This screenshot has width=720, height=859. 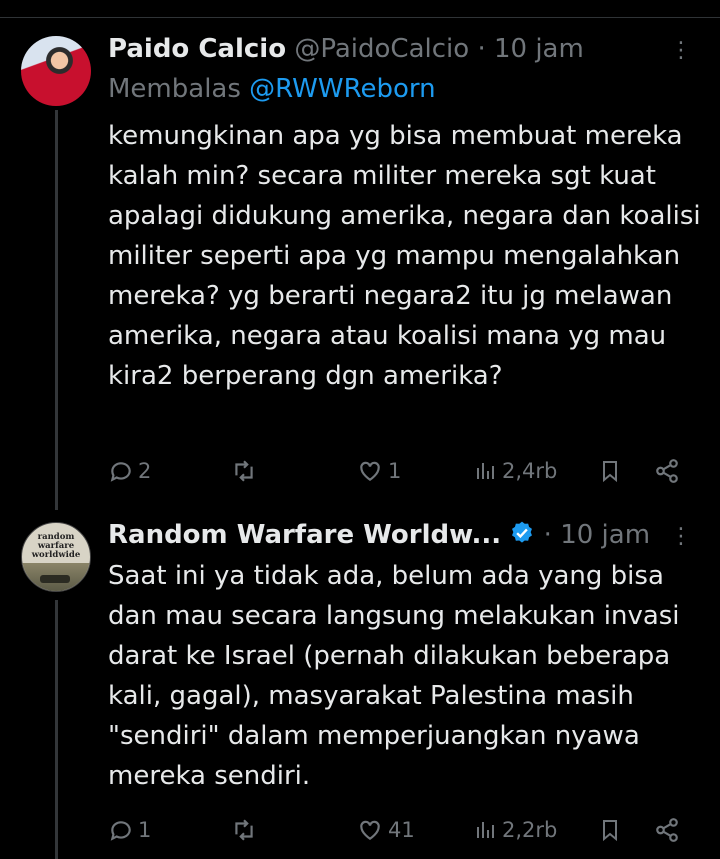 What do you see at coordinates (385, 830) in the screenshot?
I see `like-button: 41` at bounding box center [385, 830].